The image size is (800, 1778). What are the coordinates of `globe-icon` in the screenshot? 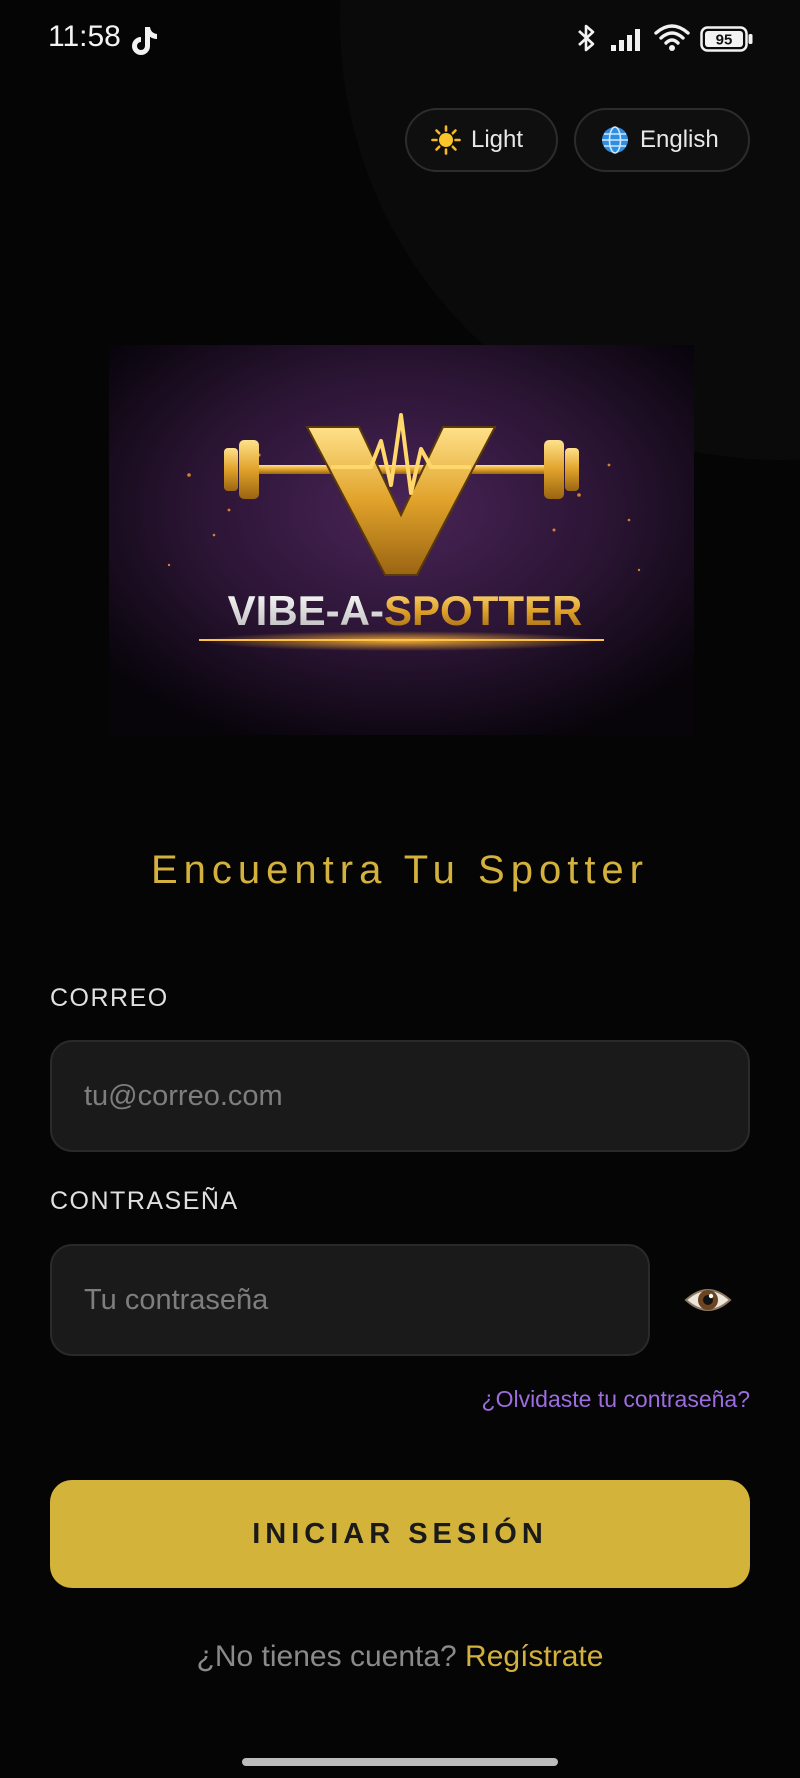 It's located at (615, 140).